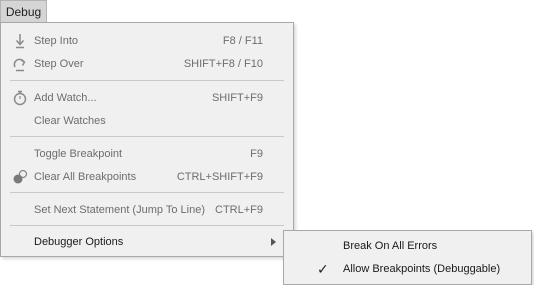 This screenshot has width=534, height=285. What do you see at coordinates (256, 154) in the screenshot?
I see `menu-item-shortcut: F9` at bounding box center [256, 154].